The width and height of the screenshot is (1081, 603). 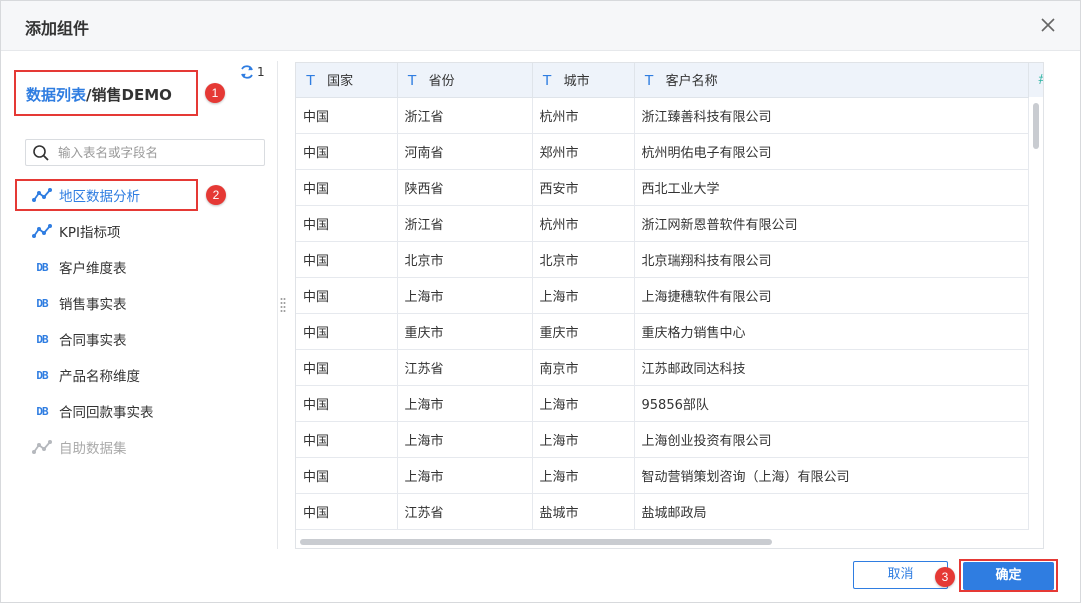 What do you see at coordinates (465, 80) in the screenshot?
I see `column-header-province: T 省份` at bounding box center [465, 80].